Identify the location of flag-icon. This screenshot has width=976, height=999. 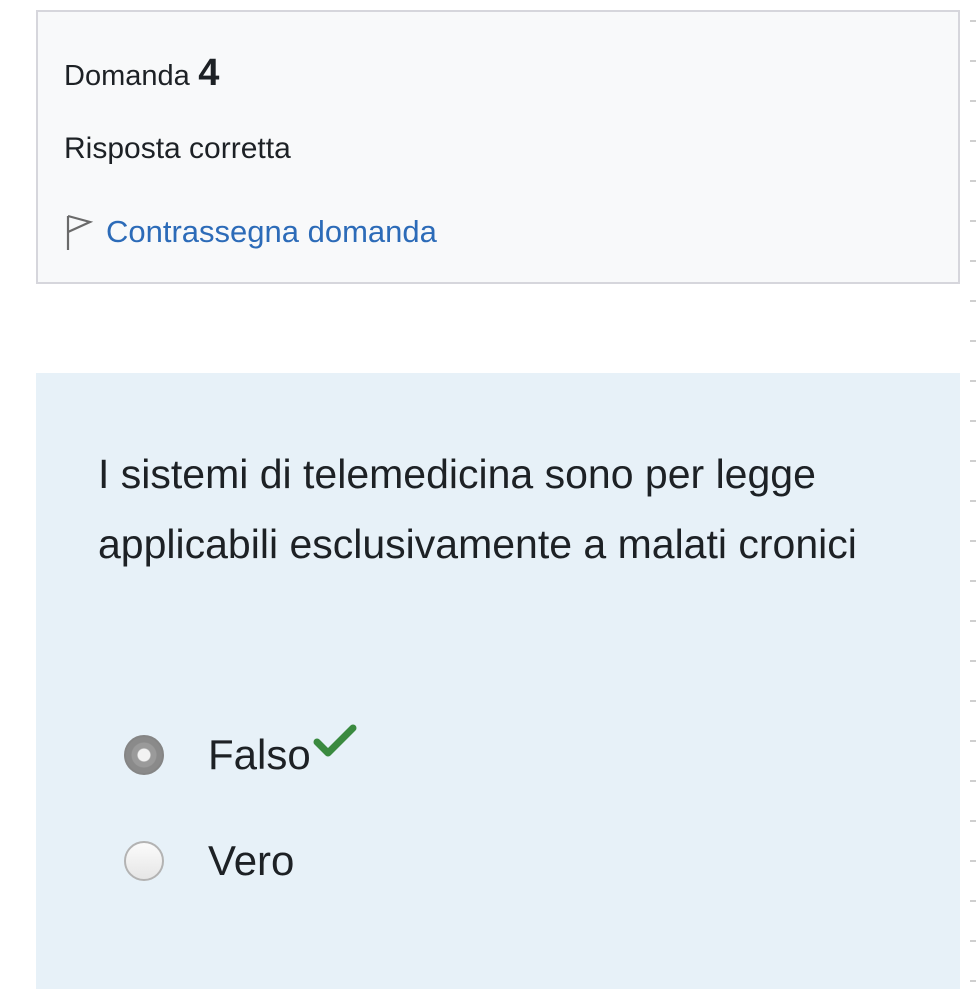
(79, 232).